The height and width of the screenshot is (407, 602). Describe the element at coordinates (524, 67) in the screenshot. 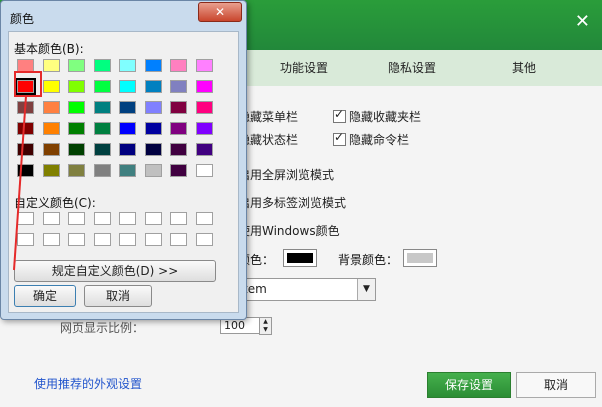

I see `tab-other: 其他` at that location.